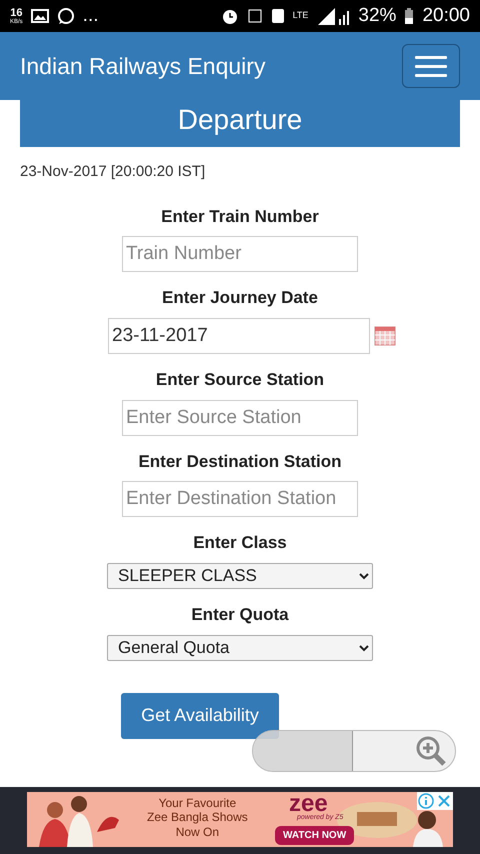  I want to click on clock-time: 20:00, so click(446, 16).